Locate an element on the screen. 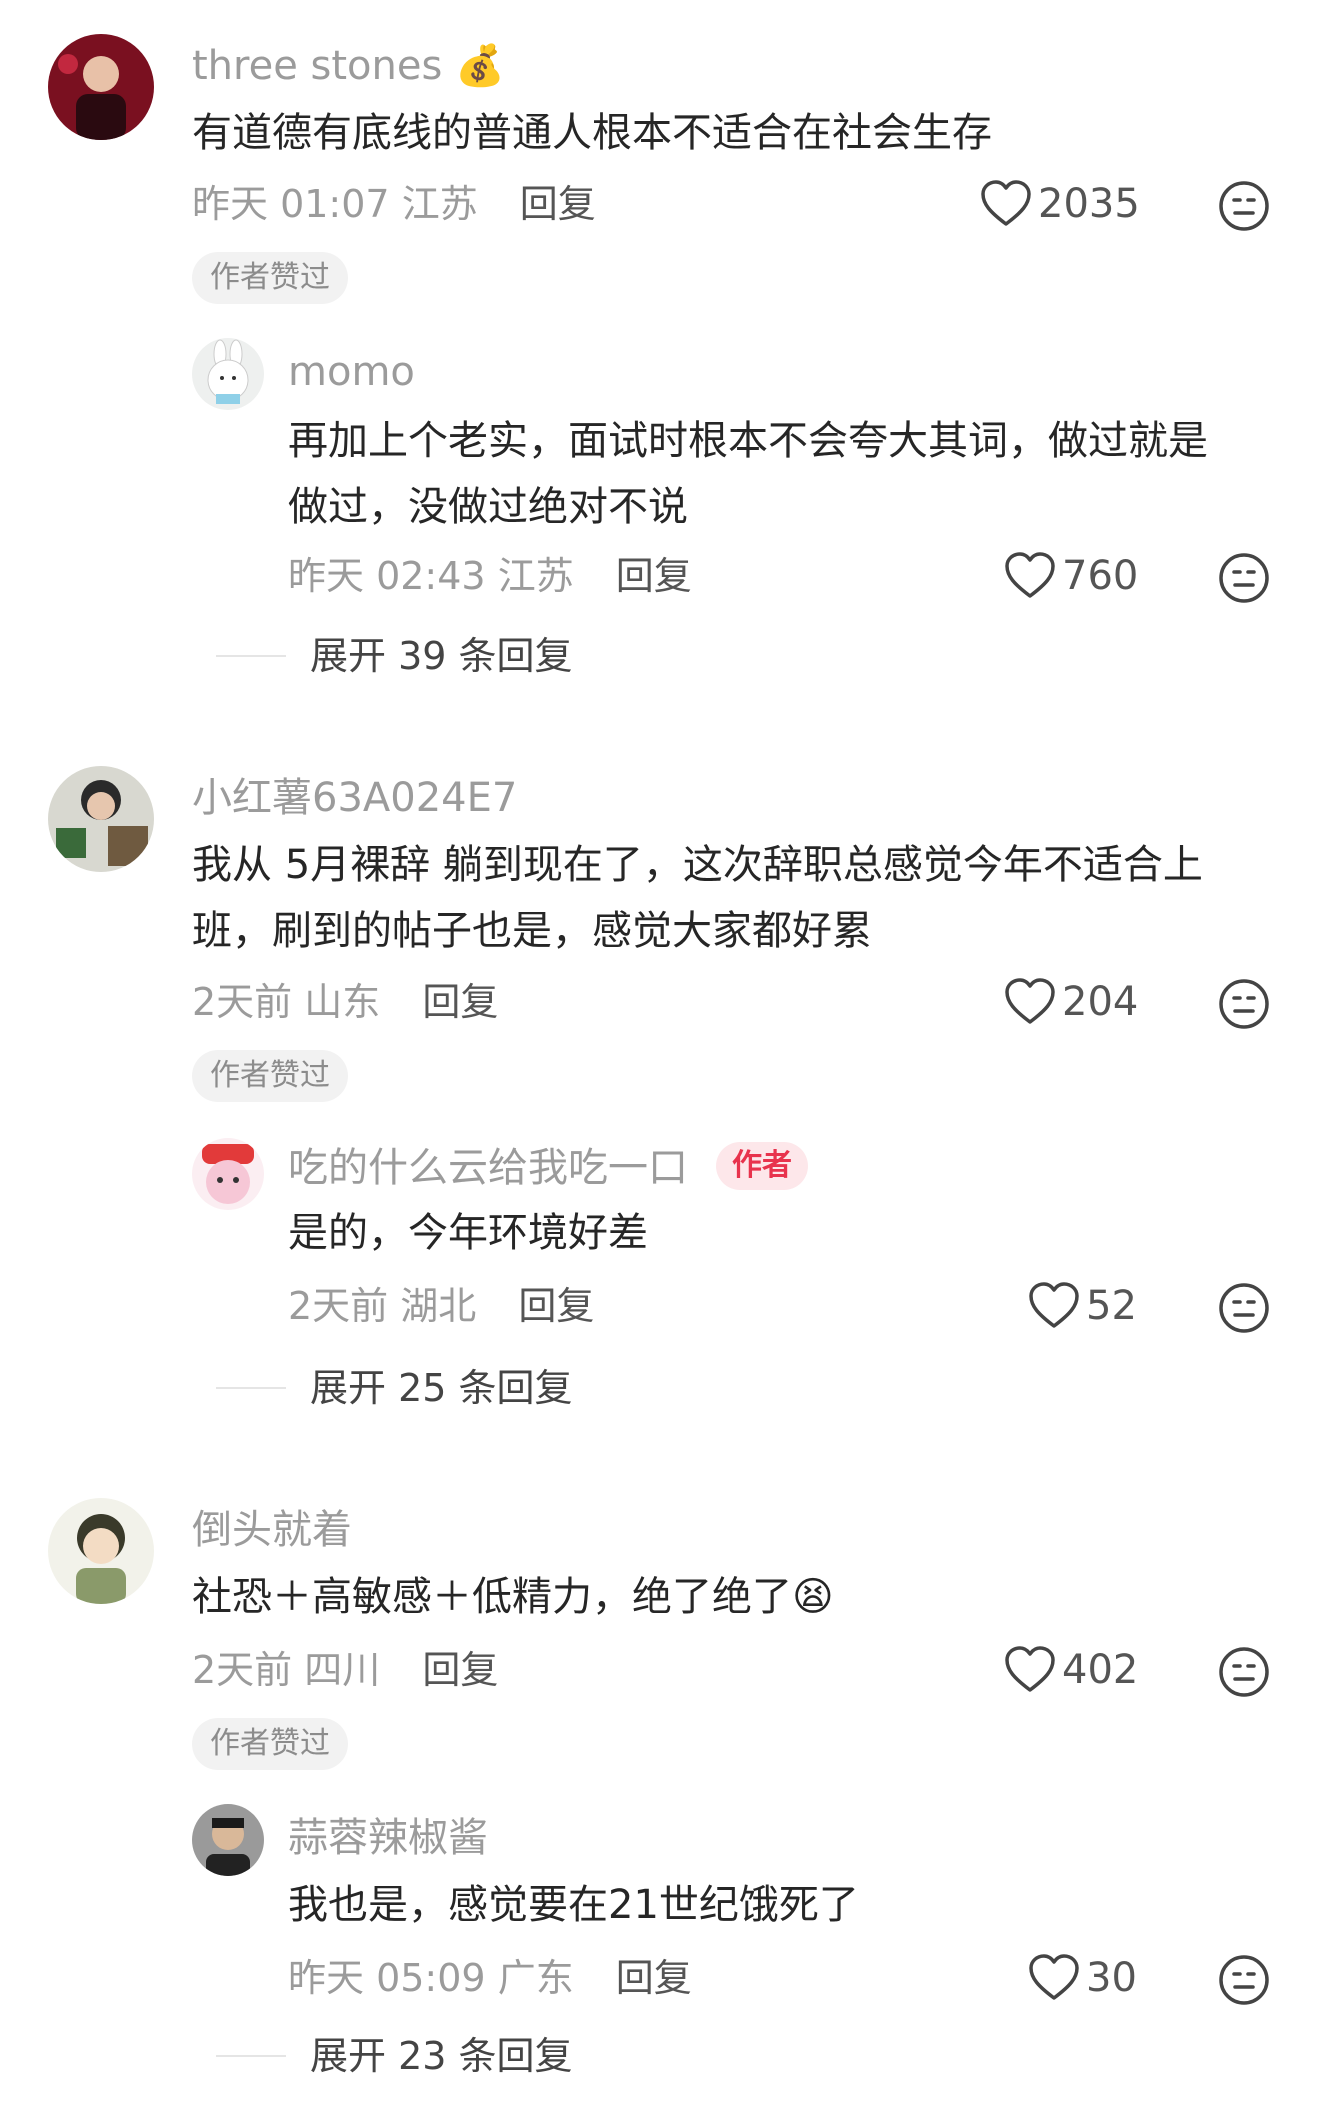  tired-face-emoji-icon: 😫 is located at coordinates (813, 1597).